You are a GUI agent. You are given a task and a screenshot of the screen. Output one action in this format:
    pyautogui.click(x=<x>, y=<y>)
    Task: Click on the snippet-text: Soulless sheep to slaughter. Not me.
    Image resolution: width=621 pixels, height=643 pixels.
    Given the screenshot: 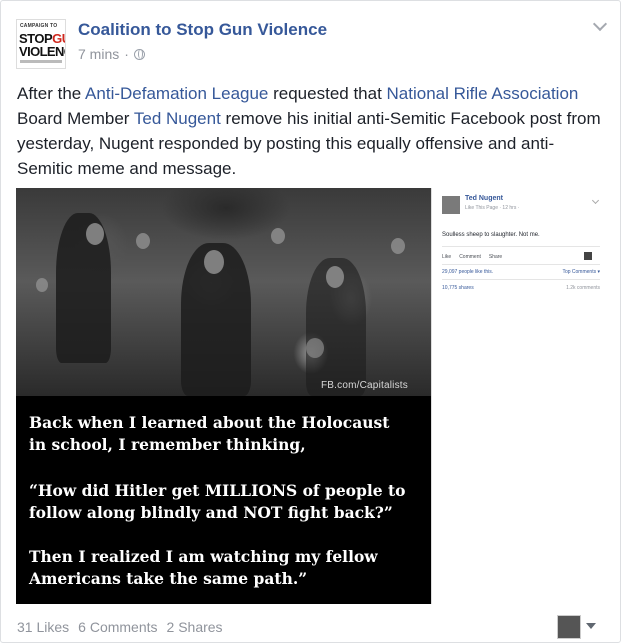 What is the action you would take?
    pyautogui.click(x=491, y=235)
    